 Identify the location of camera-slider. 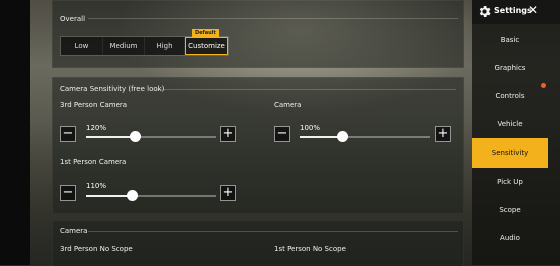
(365, 136).